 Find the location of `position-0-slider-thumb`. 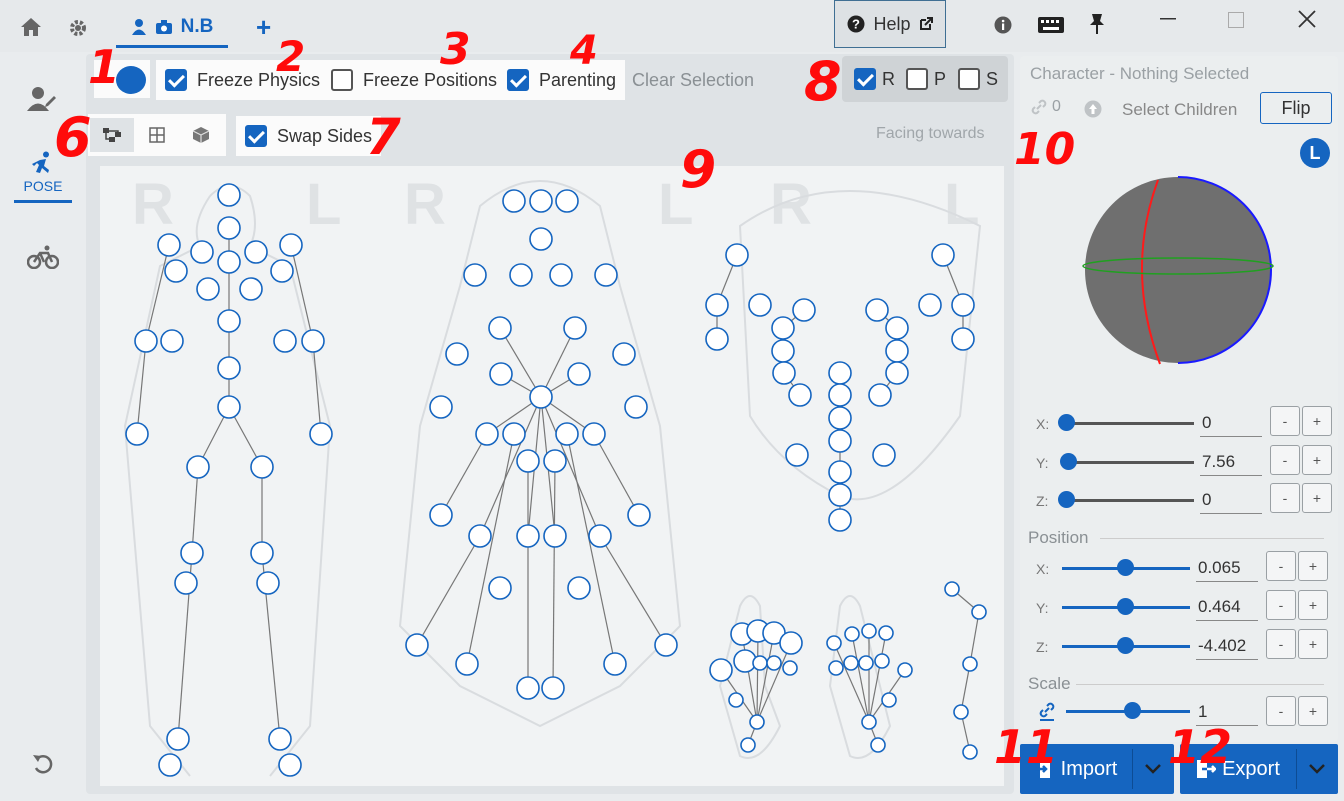

position-0-slider-thumb is located at coordinates (1125, 567).